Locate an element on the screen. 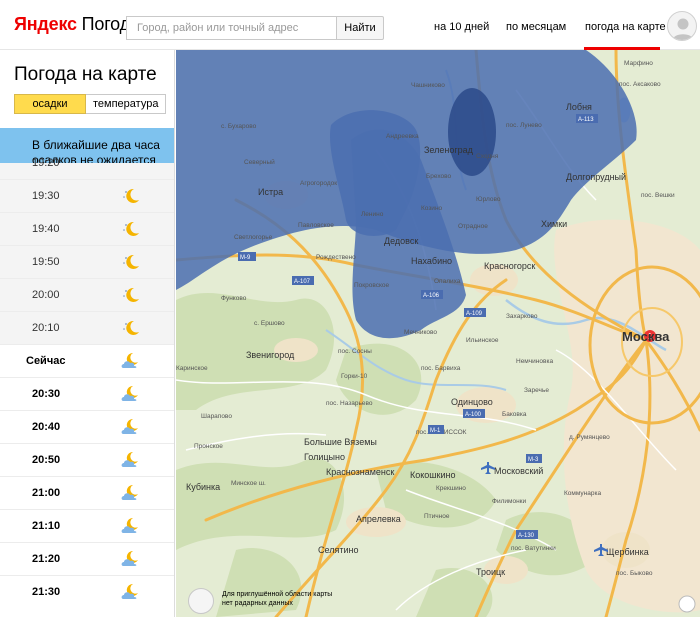 The height and width of the screenshot is (617, 700). timeline-row: 20:50 is located at coordinates (87, 460).